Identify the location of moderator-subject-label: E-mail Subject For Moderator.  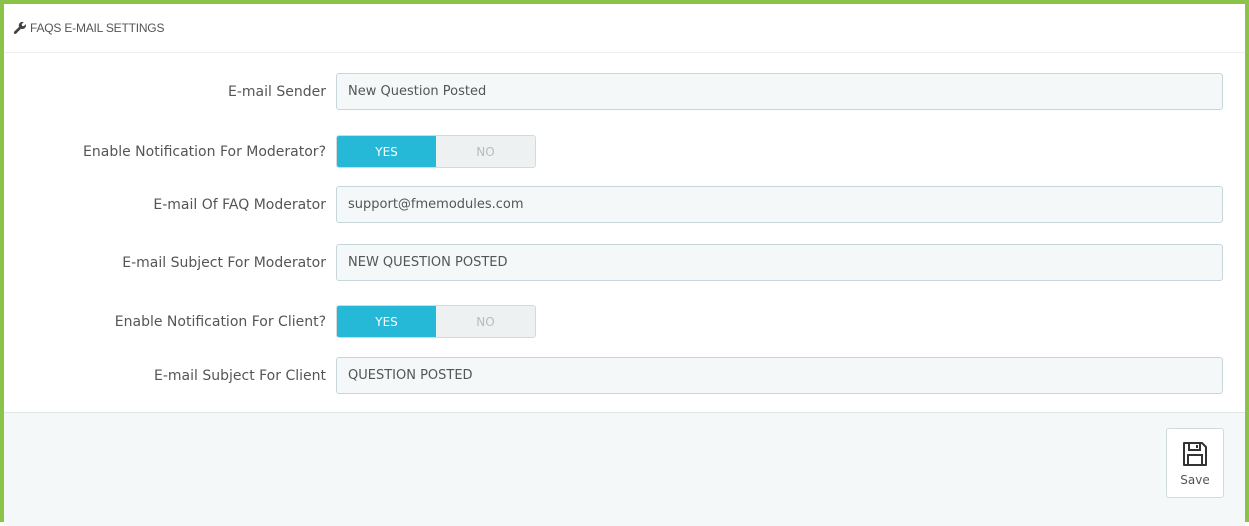
(224, 262).